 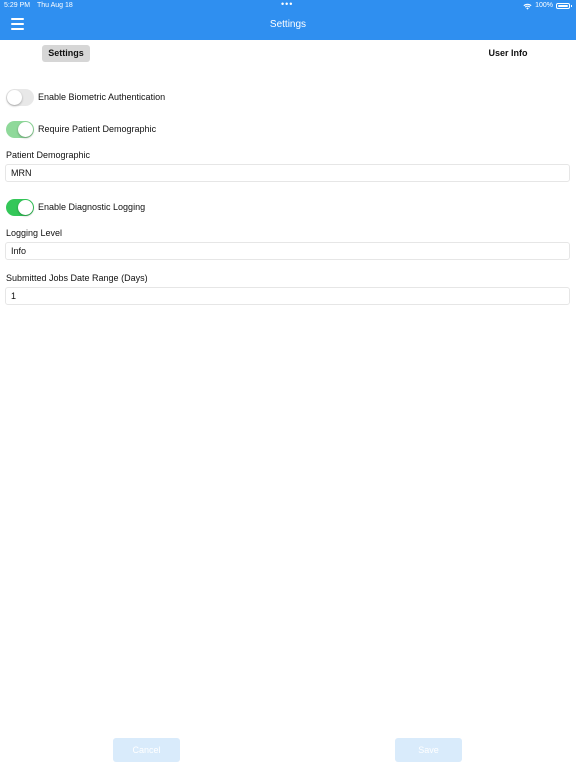 I want to click on cancel-button: Cancel, so click(x=146, y=750).